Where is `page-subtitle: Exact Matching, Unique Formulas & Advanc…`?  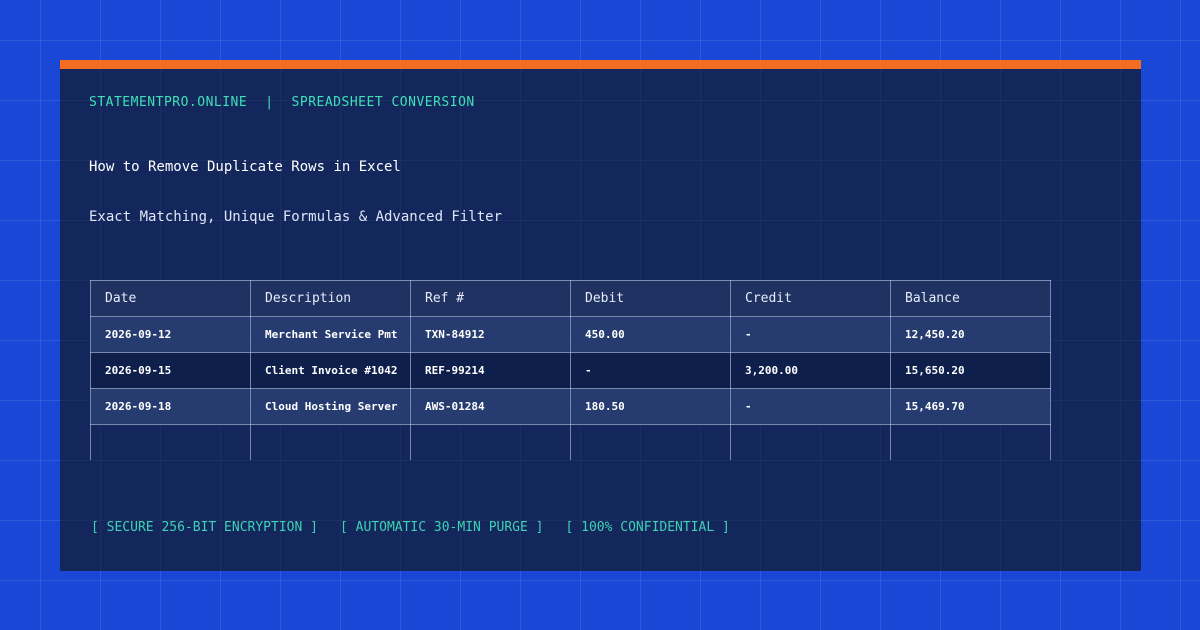 page-subtitle: Exact Matching, Unique Formulas & Advanc… is located at coordinates (296, 217).